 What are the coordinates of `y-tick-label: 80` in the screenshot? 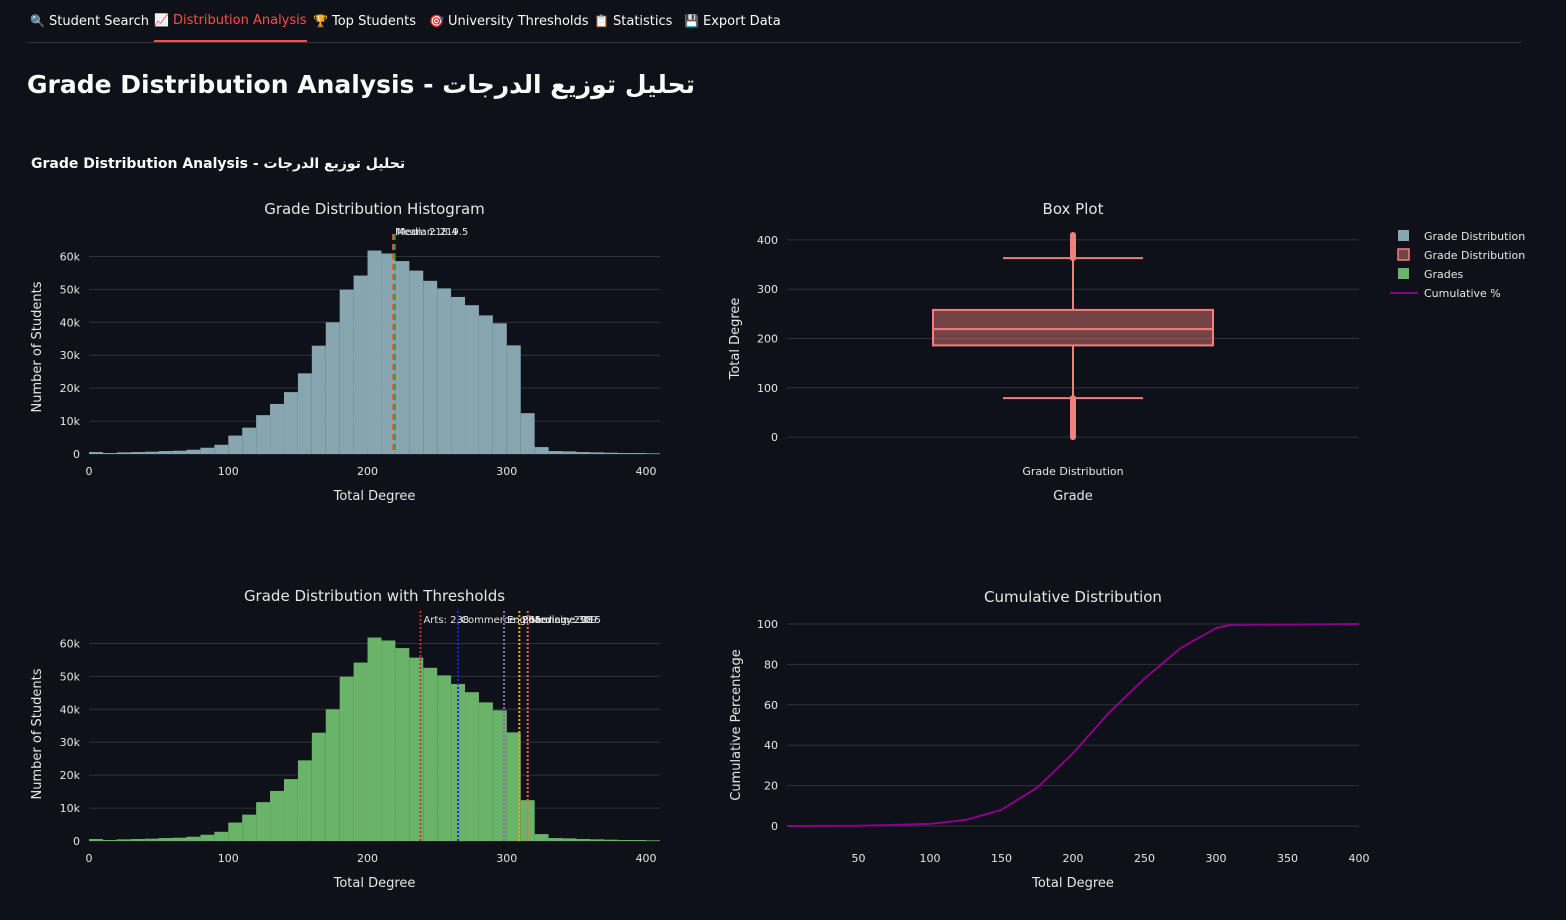 It's located at (771, 664).